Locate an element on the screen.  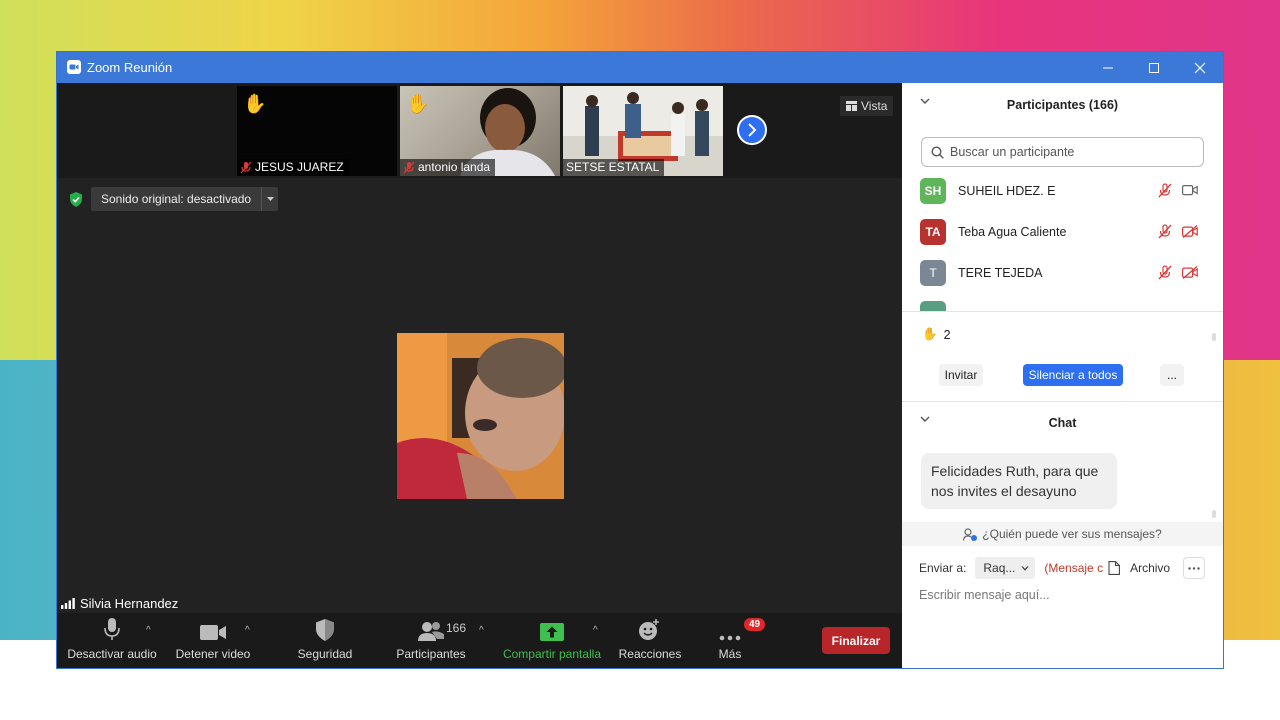
divider is located at coordinates (1062, 311).